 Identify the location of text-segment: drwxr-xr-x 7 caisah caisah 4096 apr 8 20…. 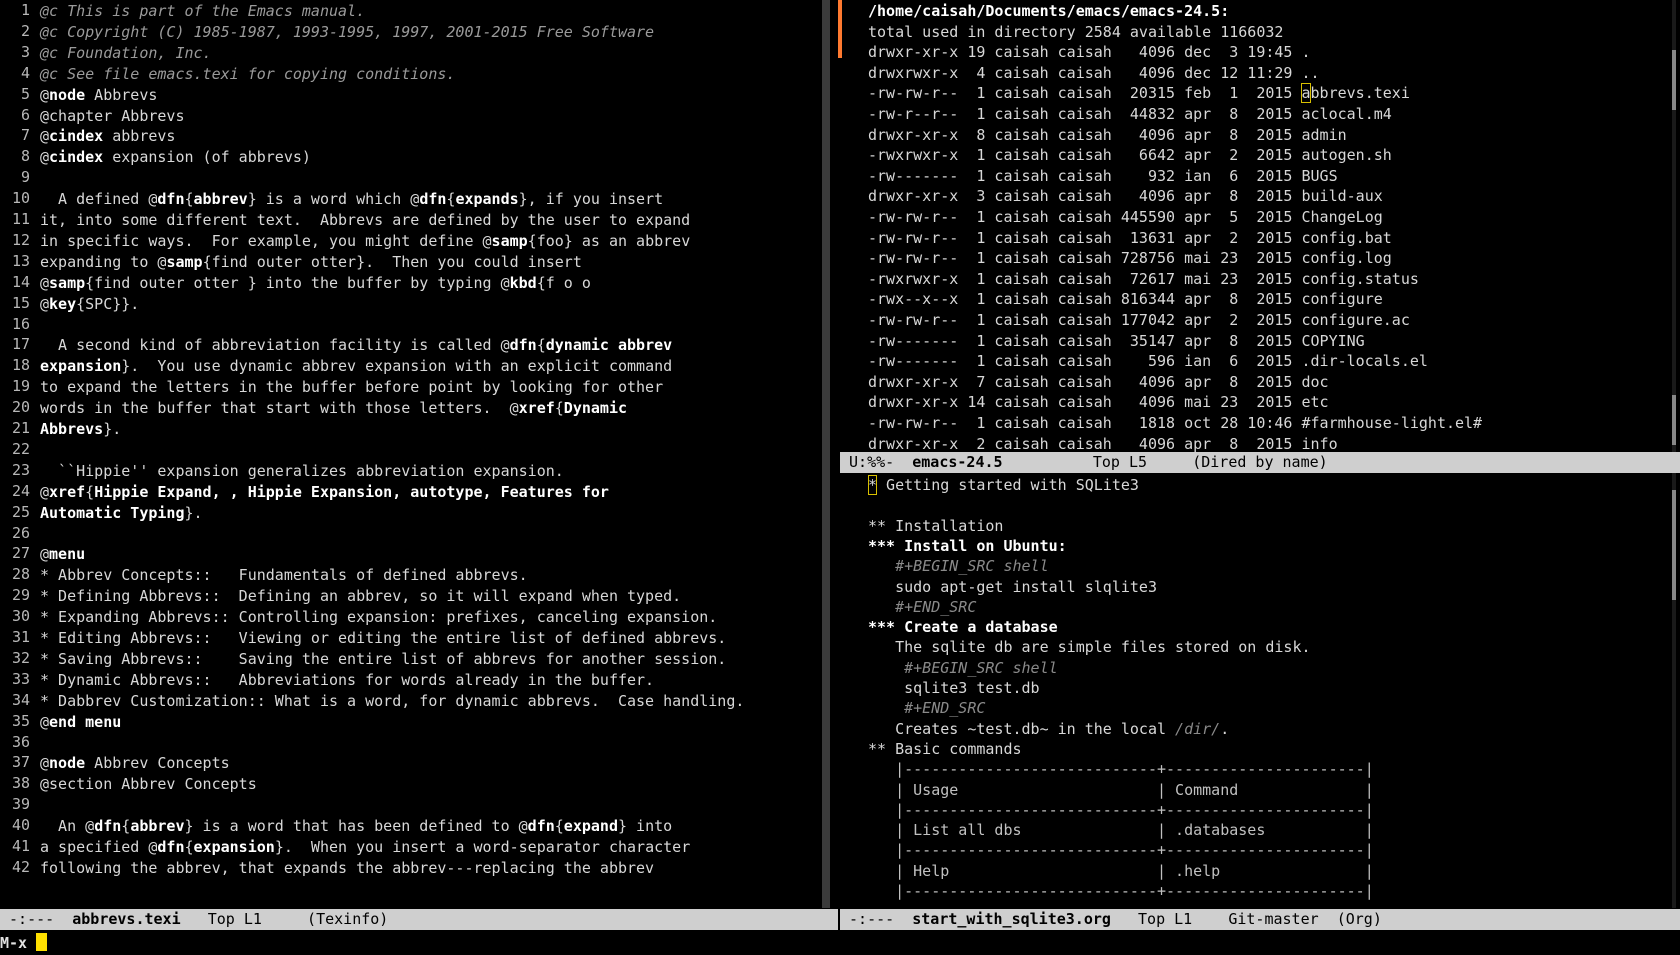
(1098, 381).